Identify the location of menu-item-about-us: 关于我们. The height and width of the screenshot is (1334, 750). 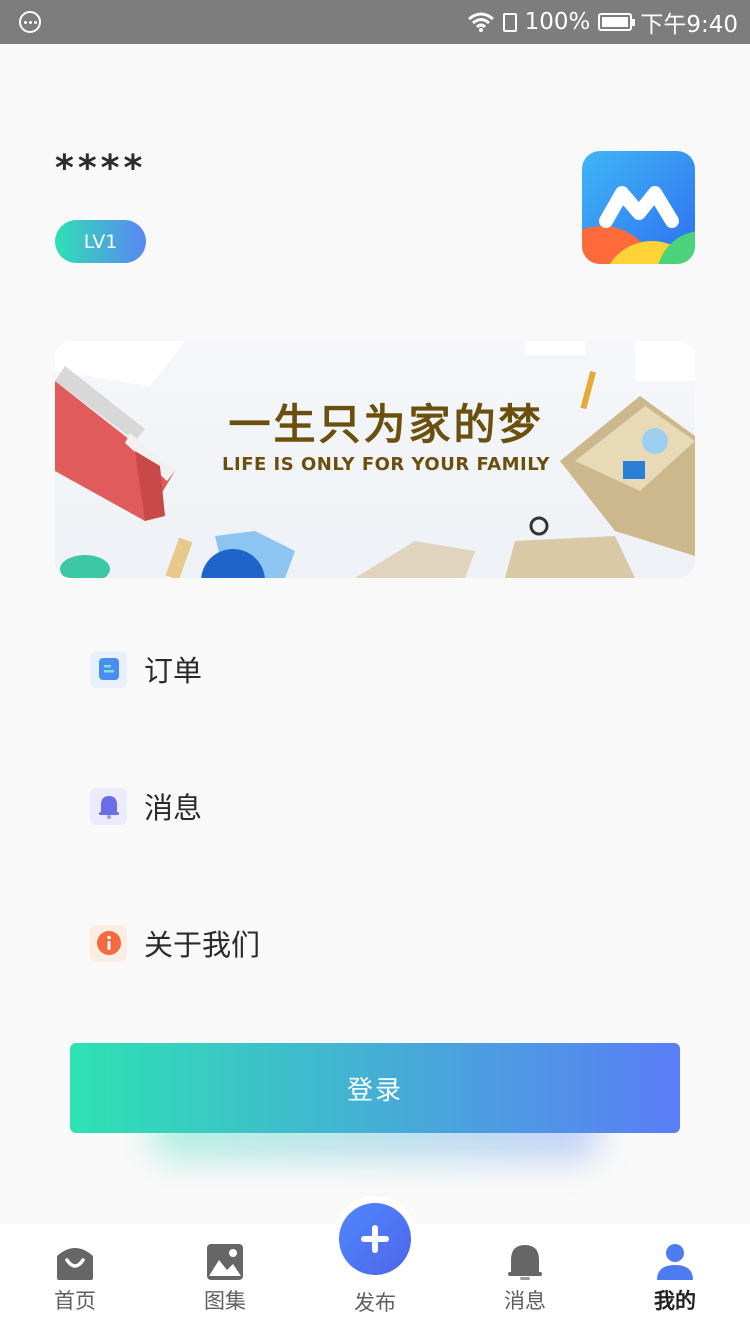
(370, 943).